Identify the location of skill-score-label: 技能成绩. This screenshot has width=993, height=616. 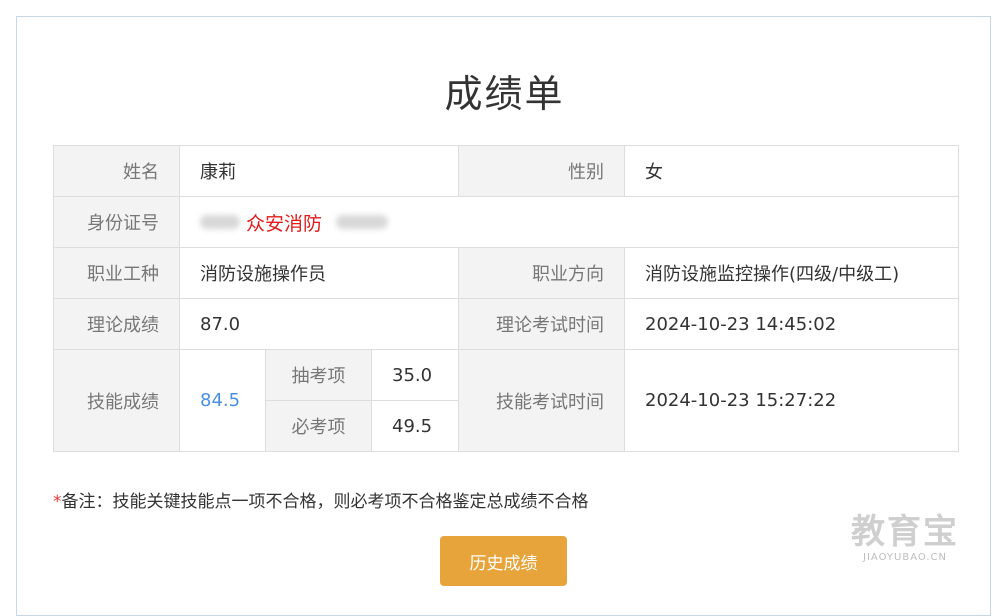
(116, 400).